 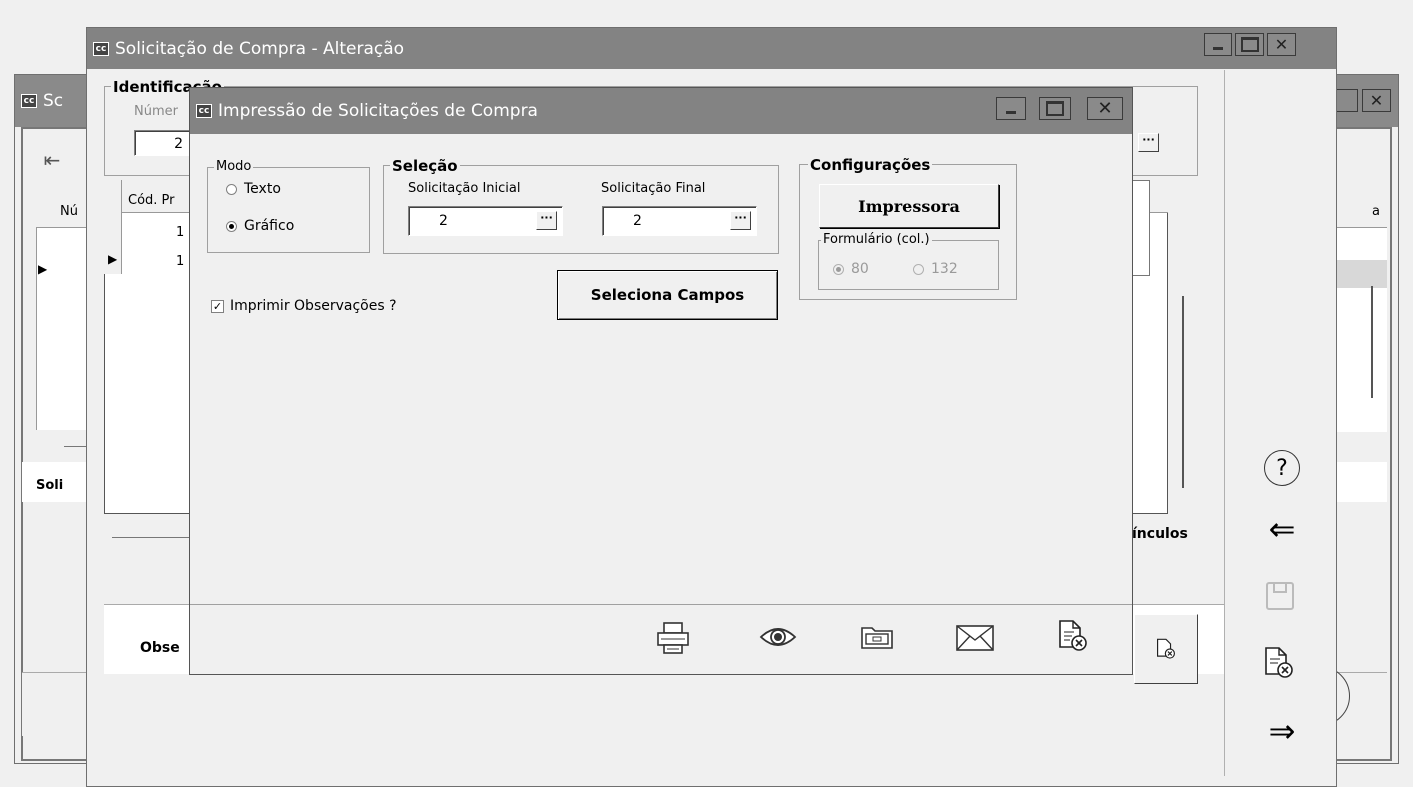 What do you see at coordinates (152, 537) in the screenshot?
I see `main-tab-line` at bounding box center [152, 537].